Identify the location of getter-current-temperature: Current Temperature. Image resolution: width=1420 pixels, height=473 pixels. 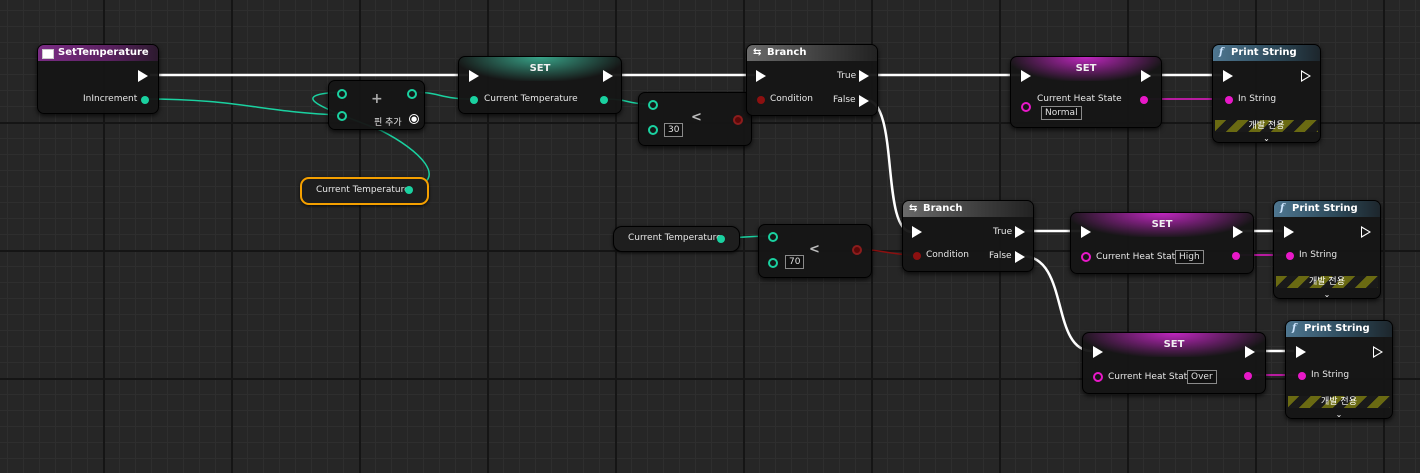
(676, 239).